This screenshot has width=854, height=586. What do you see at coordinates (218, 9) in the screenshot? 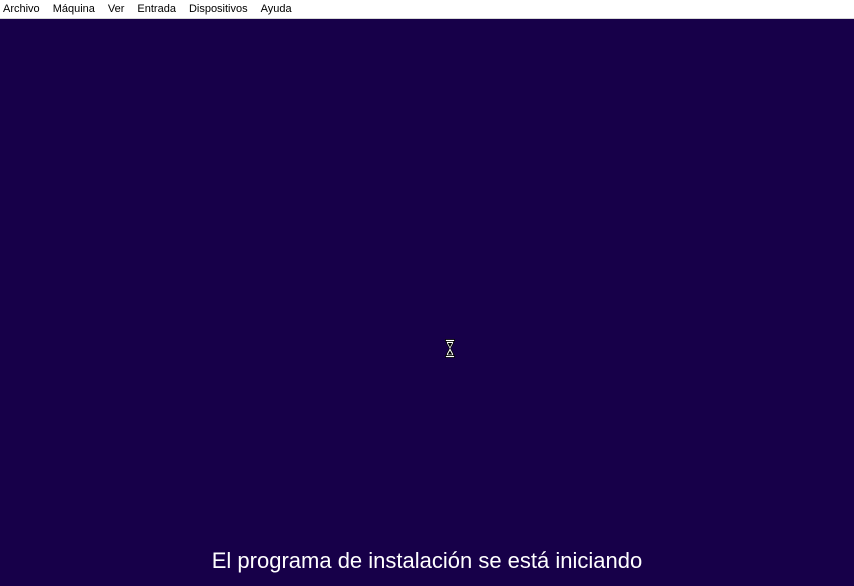
I see `menu-dispositivos: Dispositivos` at bounding box center [218, 9].